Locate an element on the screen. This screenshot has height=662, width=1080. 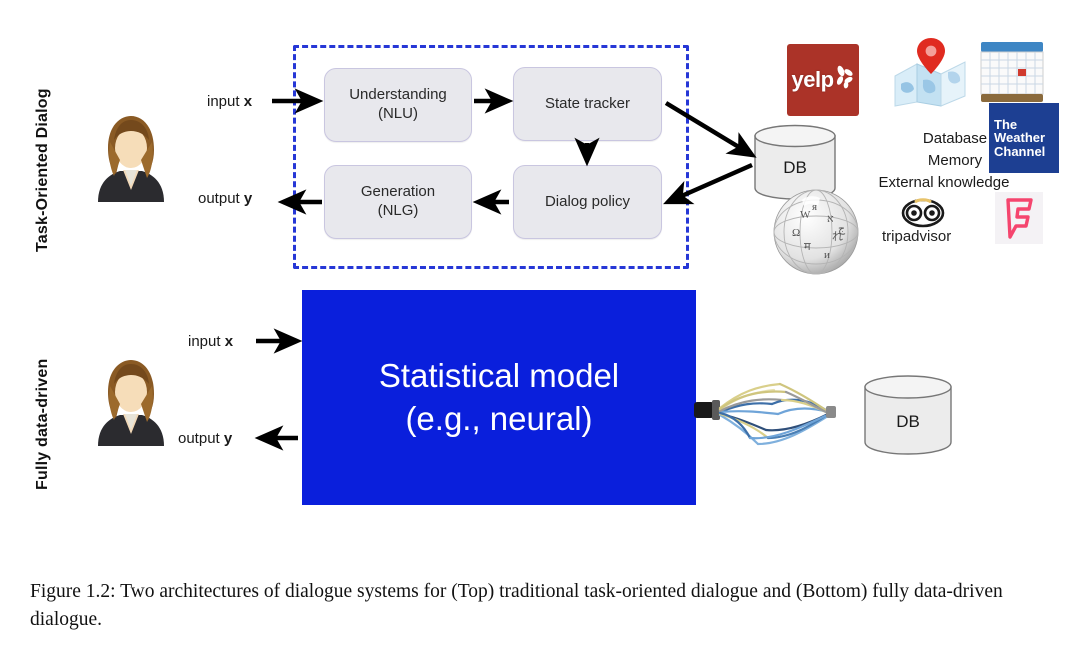
output-label-bottom-text: output is located at coordinates (201, 438).